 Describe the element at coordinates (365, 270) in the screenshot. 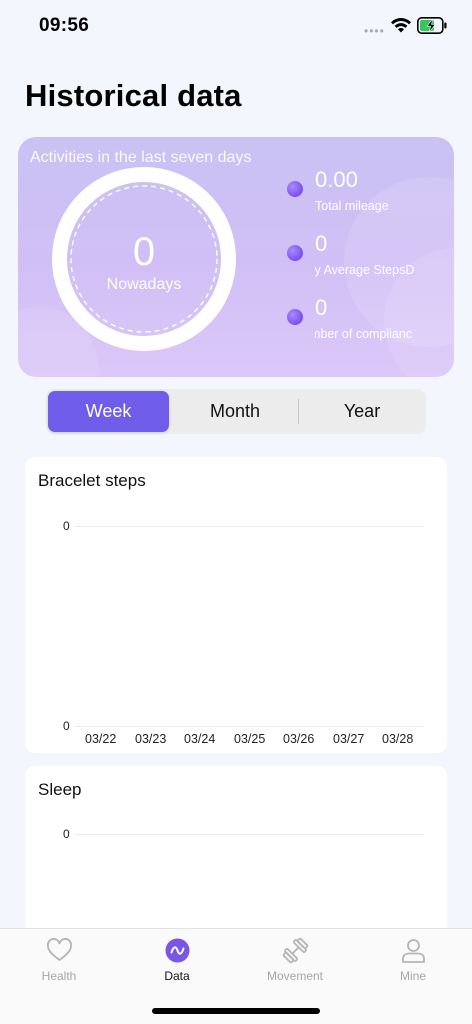

I see `stat-label: Daily Average StepsD` at that location.